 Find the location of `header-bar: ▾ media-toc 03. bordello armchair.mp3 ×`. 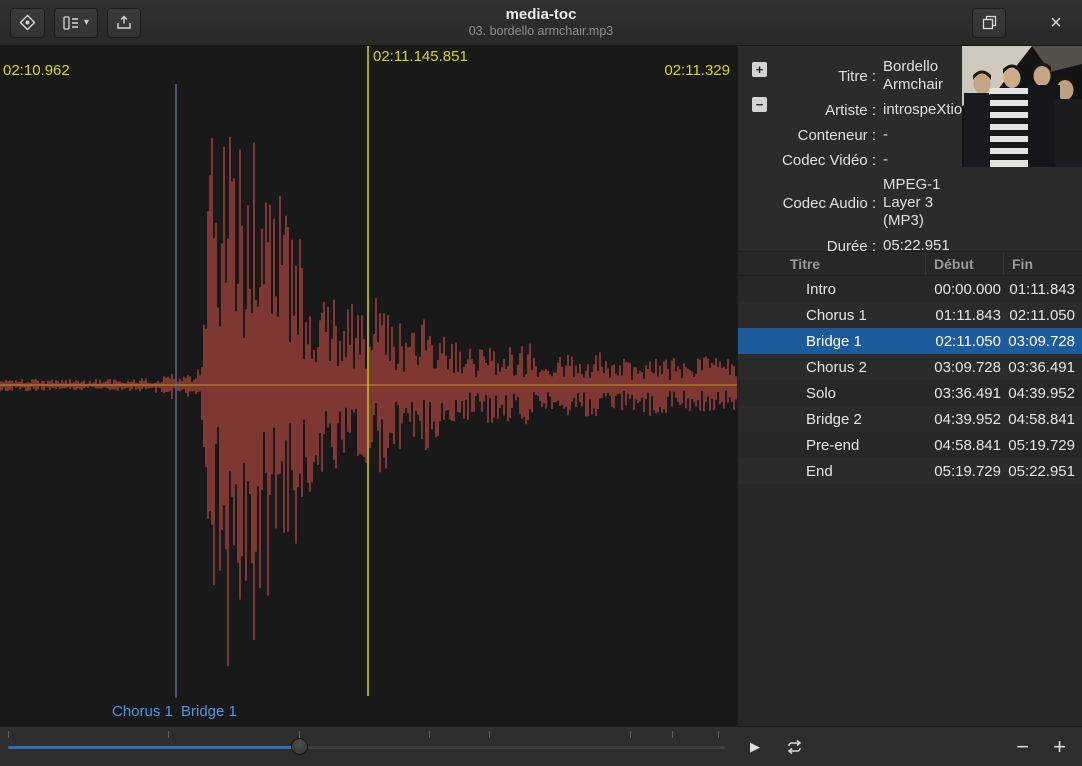

header-bar: ▾ media-toc 03. bordello armchair.mp3 × is located at coordinates (541, 23).